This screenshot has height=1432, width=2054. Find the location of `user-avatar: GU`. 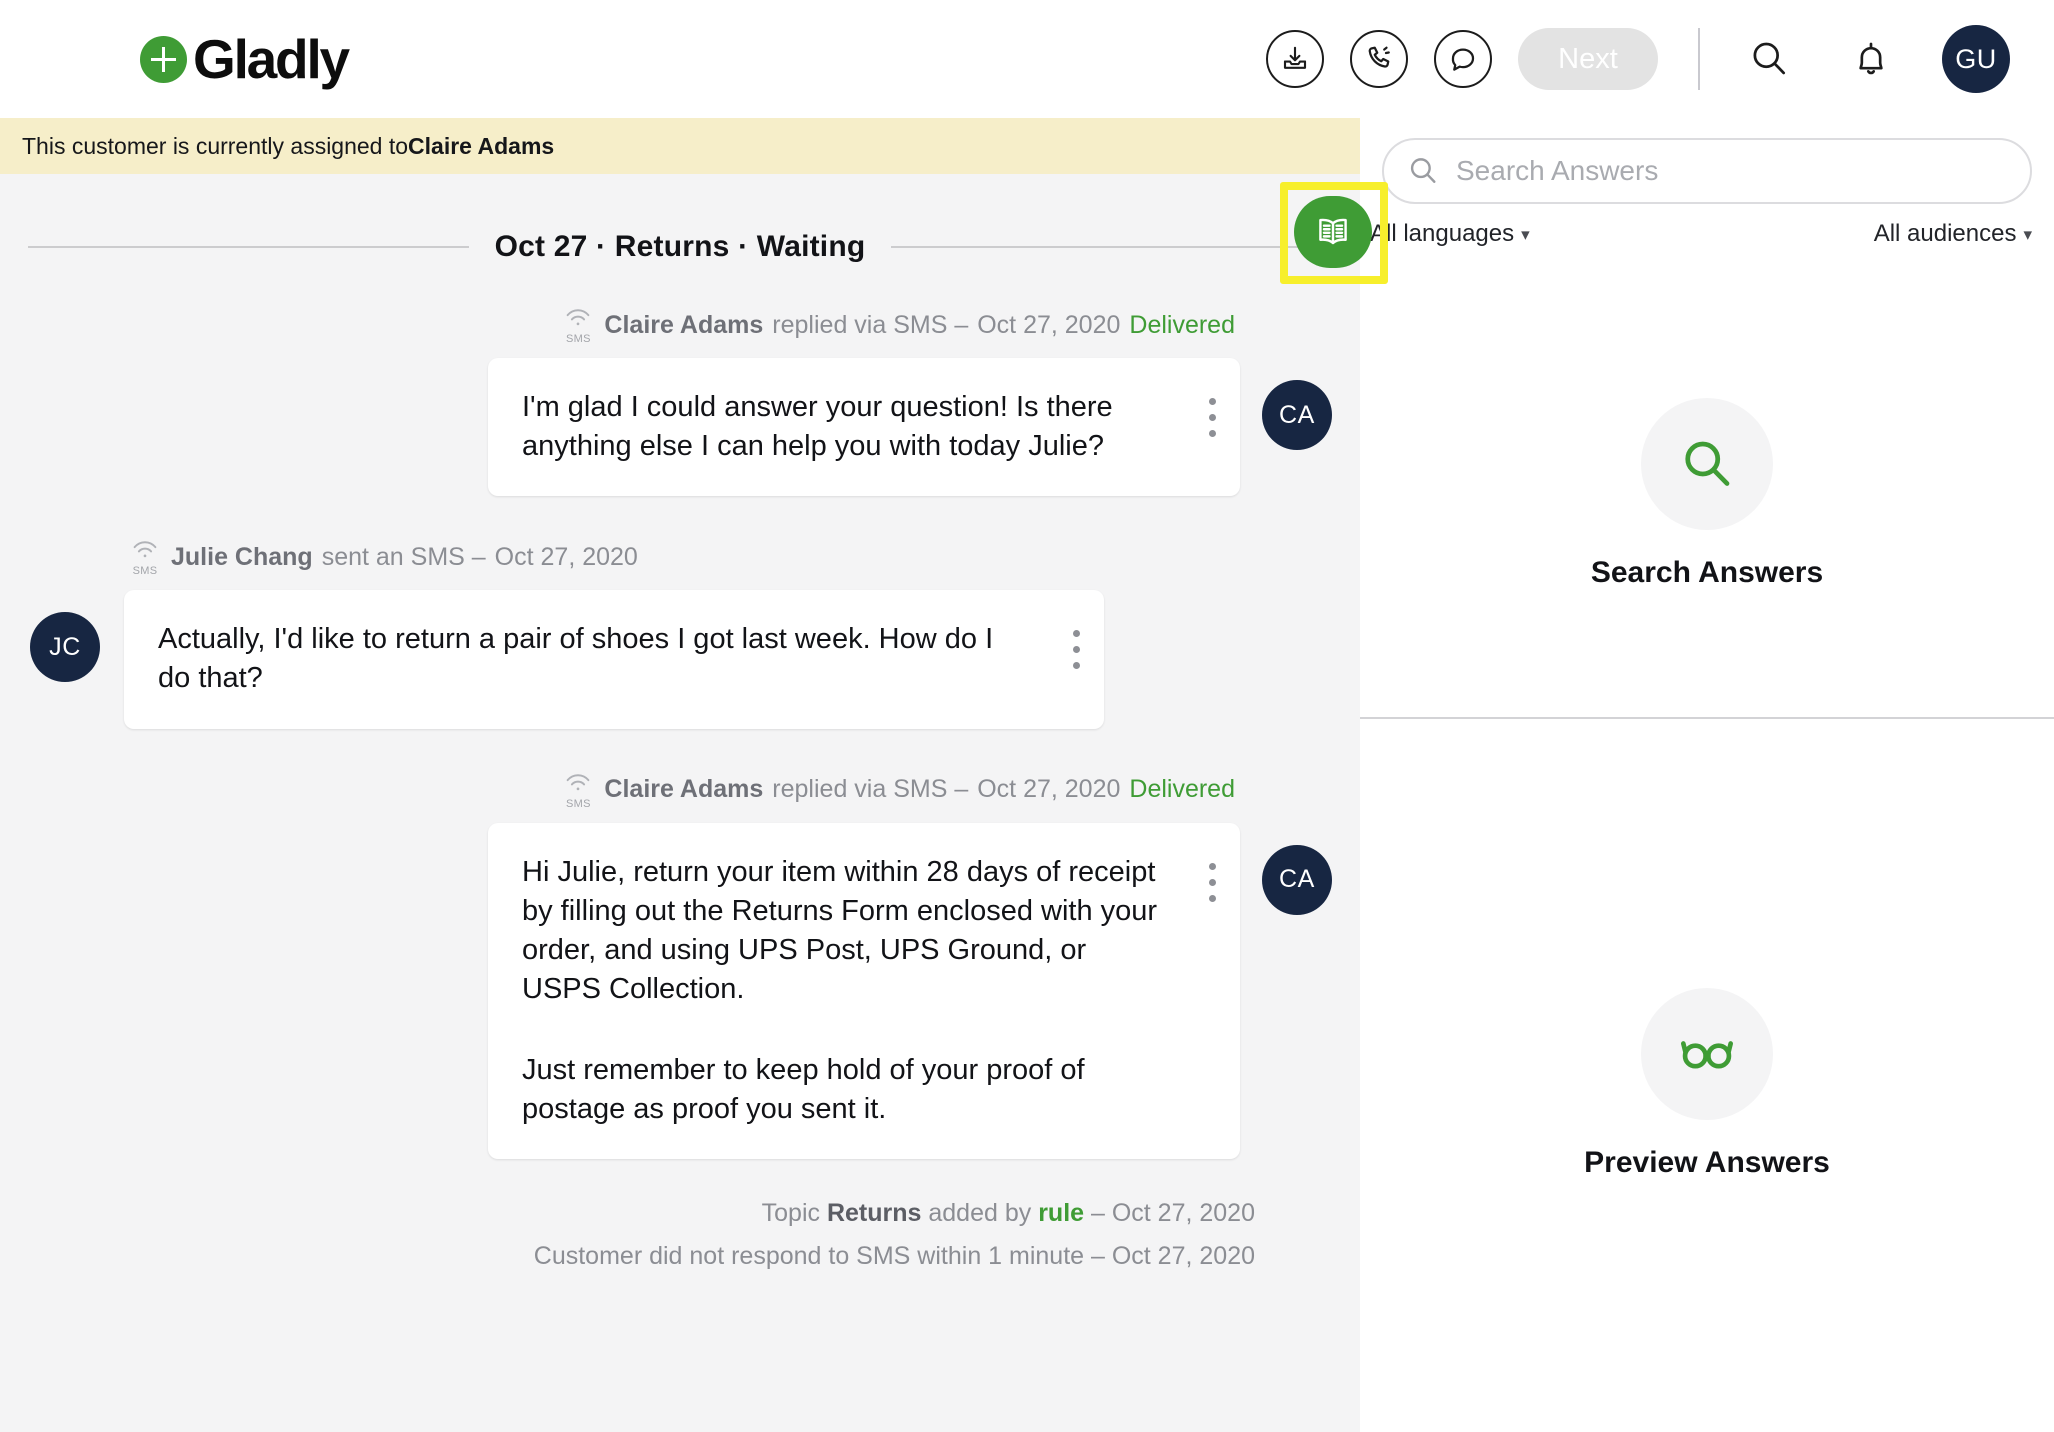

user-avatar: GU is located at coordinates (1976, 59).